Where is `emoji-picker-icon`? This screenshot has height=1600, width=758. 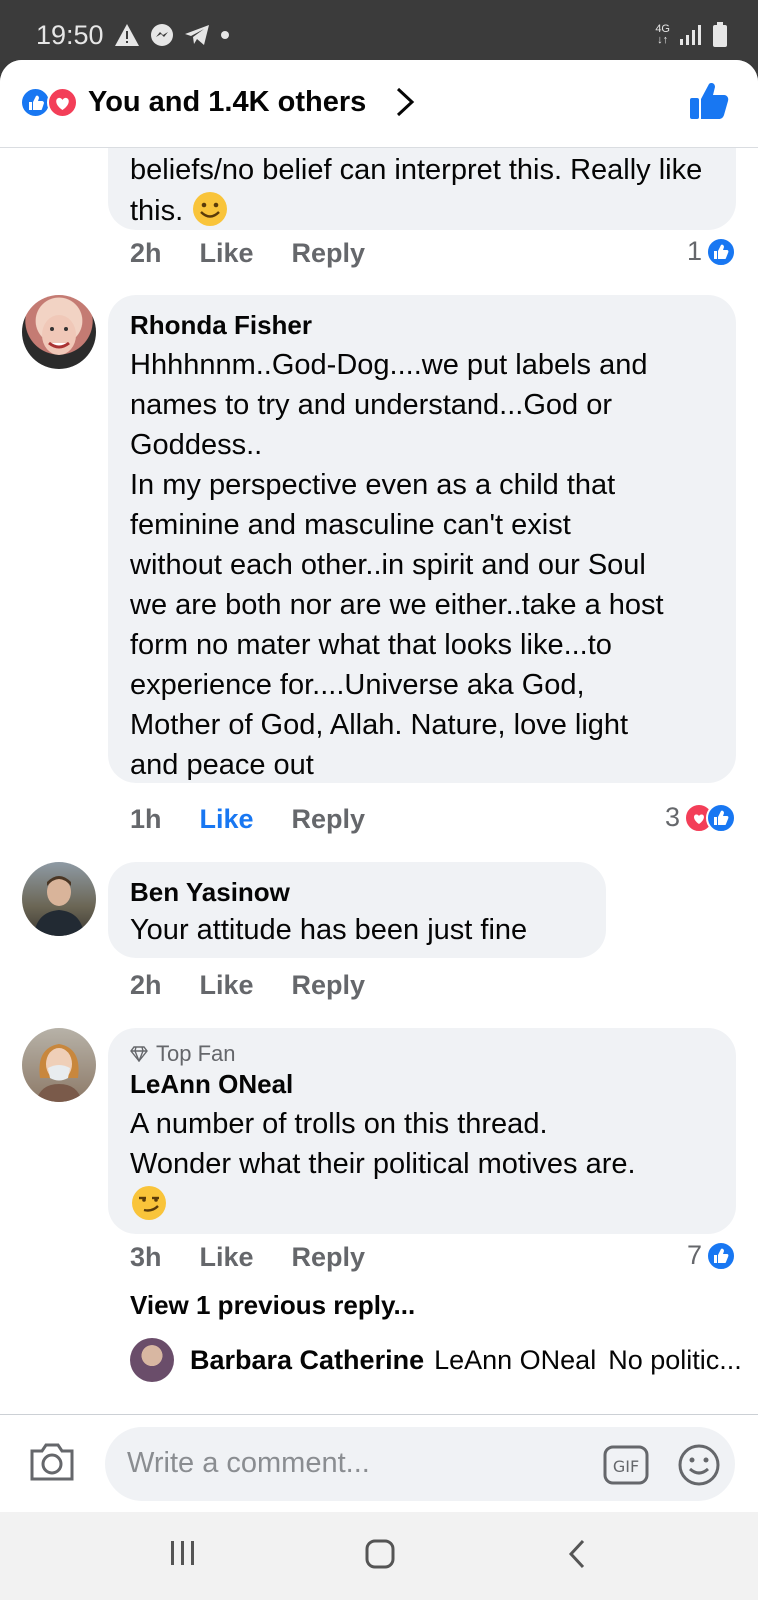
emoji-picker-icon is located at coordinates (699, 1465).